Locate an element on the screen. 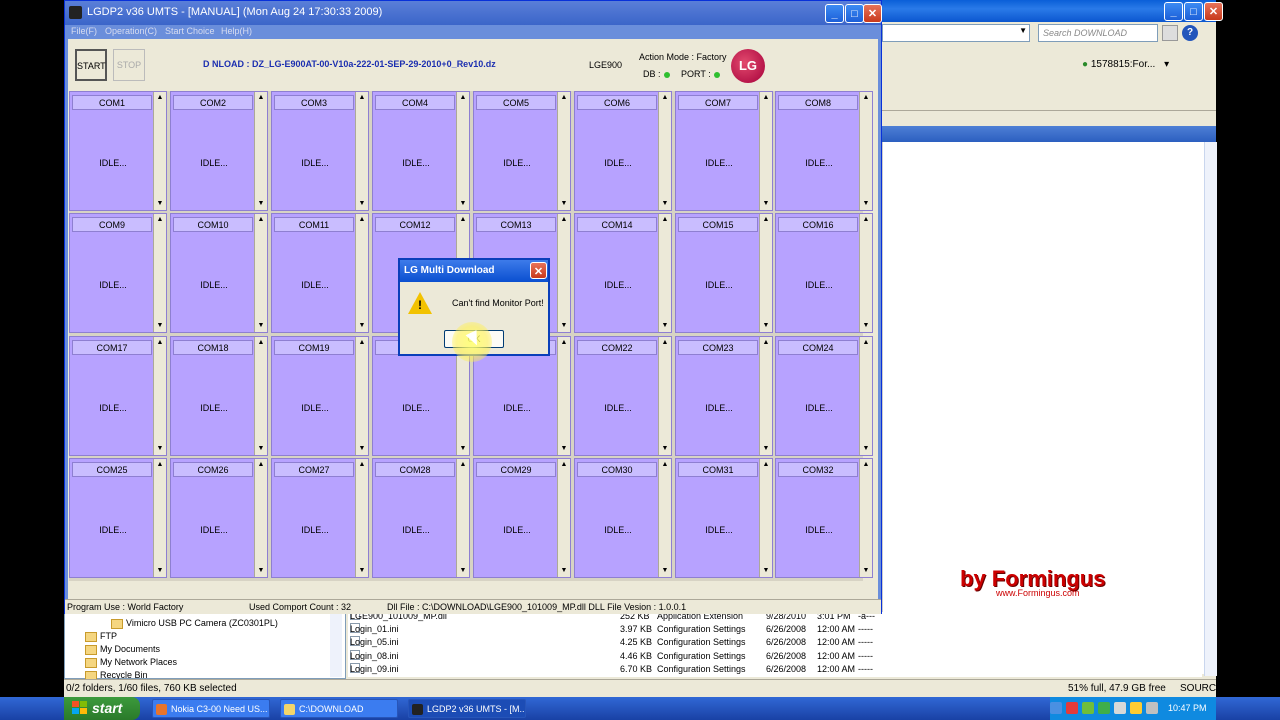 Image resolution: width=1280 pixels, height=720 pixels. tree-item: FTP is located at coordinates (101, 636).